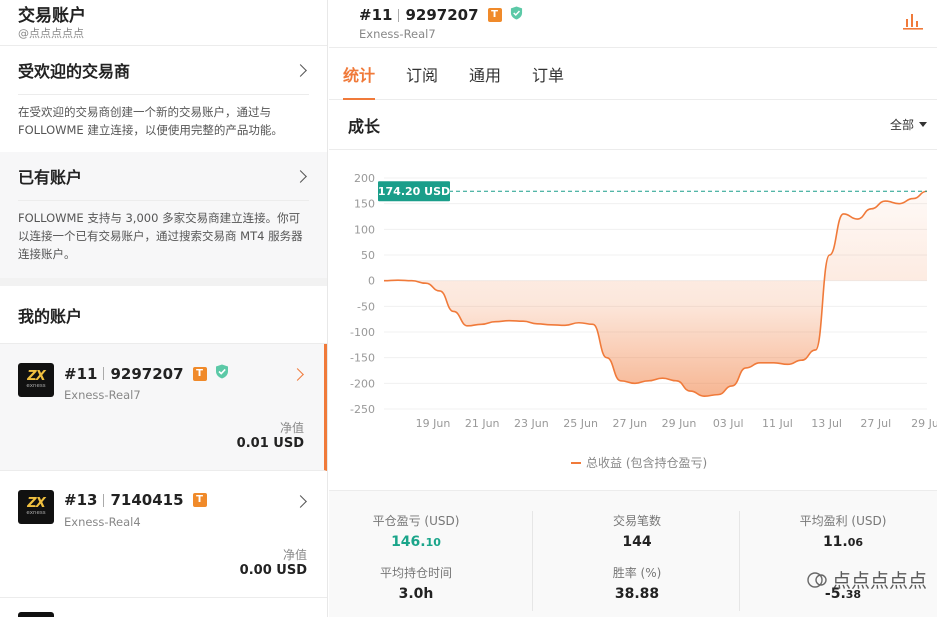 The width and height of the screenshot is (937, 617). What do you see at coordinates (777, 423) in the screenshot?
I see `x-tick-label: 11 Jul` at bounding box center [777, 423].